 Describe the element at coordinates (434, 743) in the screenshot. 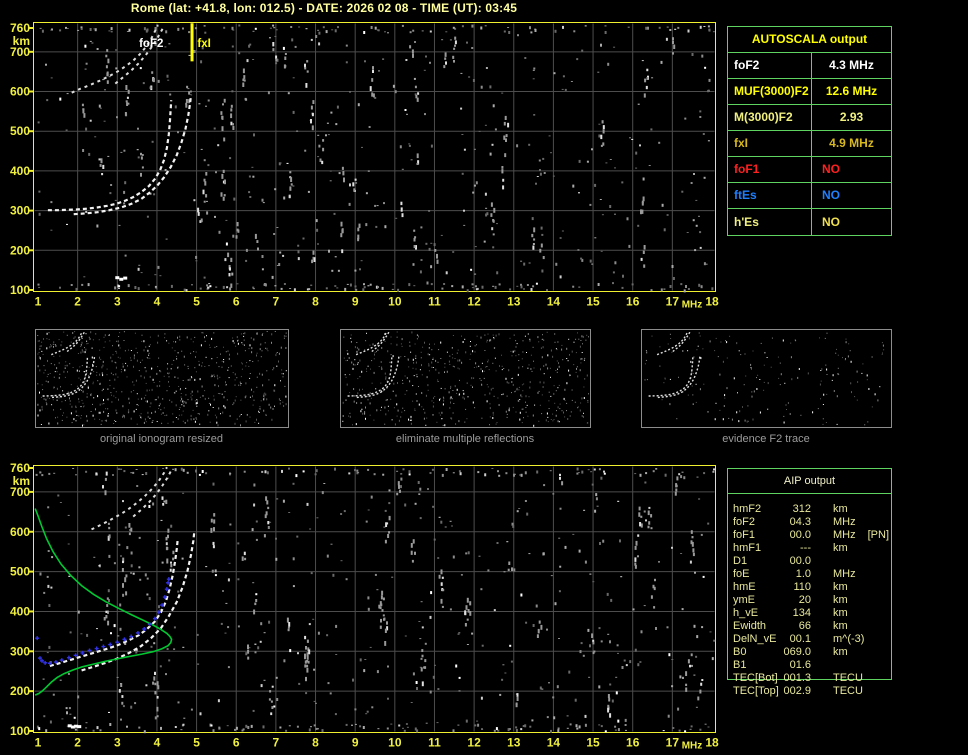

I see `x-axis-tick-label: 11` at that location.